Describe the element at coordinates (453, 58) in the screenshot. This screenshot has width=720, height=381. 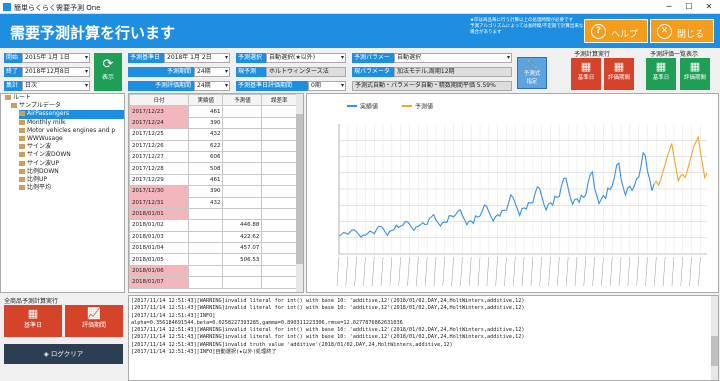
I see `param-select: 自動選択` at that location.